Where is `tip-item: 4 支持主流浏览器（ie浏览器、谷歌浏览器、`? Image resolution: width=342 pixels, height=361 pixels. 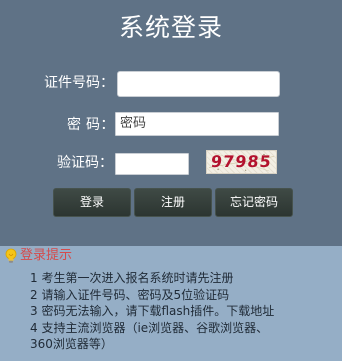
tip-item: 4 支持主流浏览器（ie浏览器、谷歌浏览器、 is located at coordinates (149, 327).